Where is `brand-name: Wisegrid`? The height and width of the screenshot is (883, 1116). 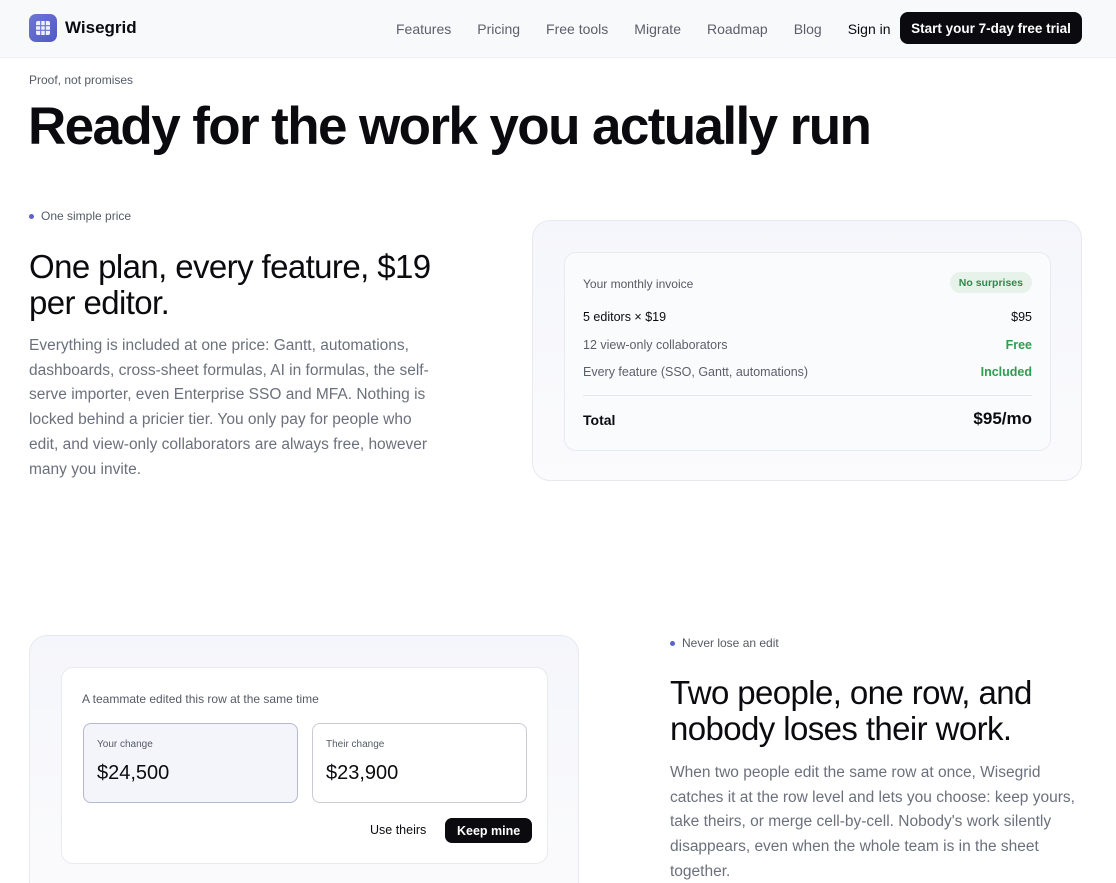
brand-name: Wisegrid is located at coordinates (101, 27).